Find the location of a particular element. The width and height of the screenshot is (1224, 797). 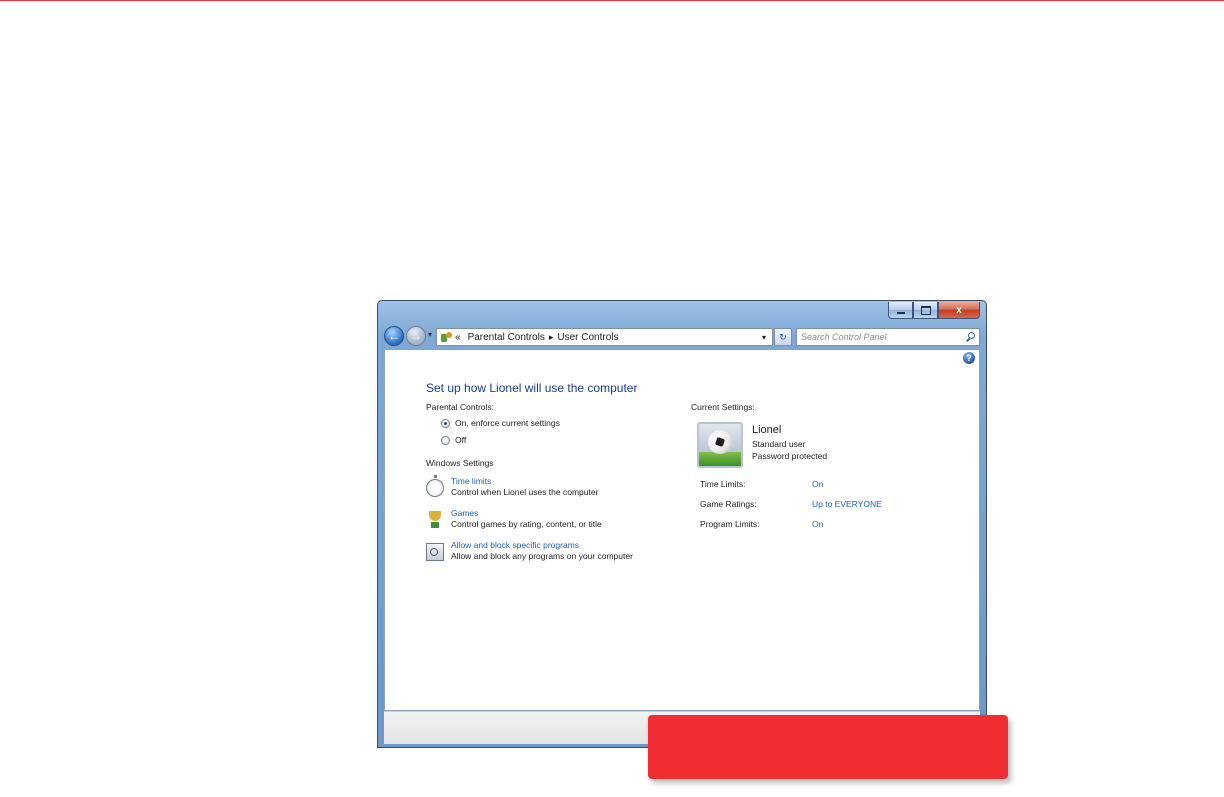

time-limits-status-value: On is located at coordinates (817, 484).